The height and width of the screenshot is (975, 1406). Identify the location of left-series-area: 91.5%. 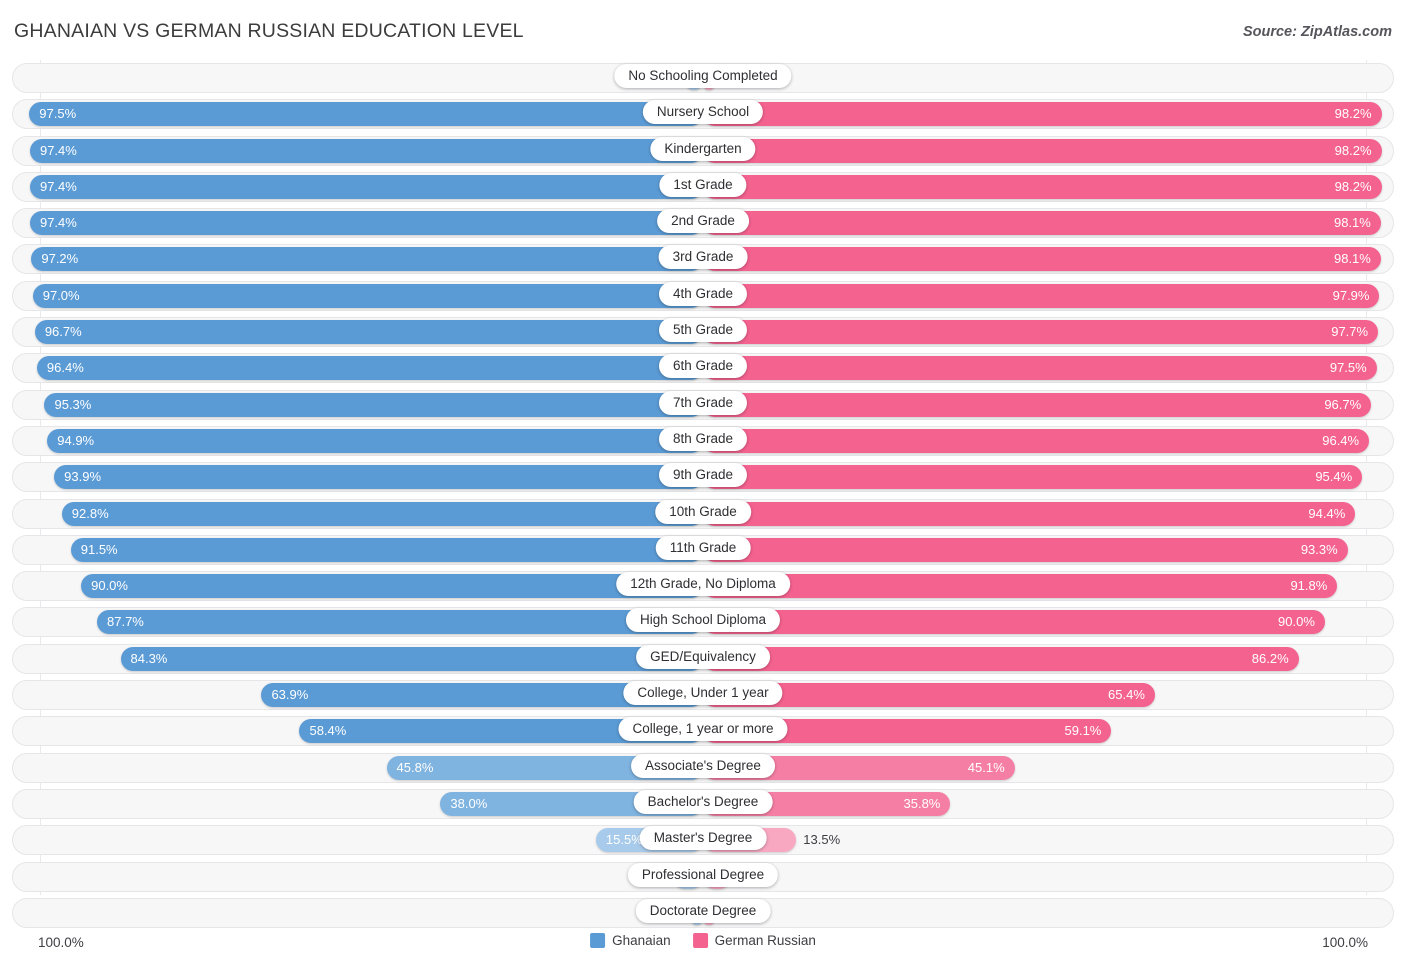
(357, 550).